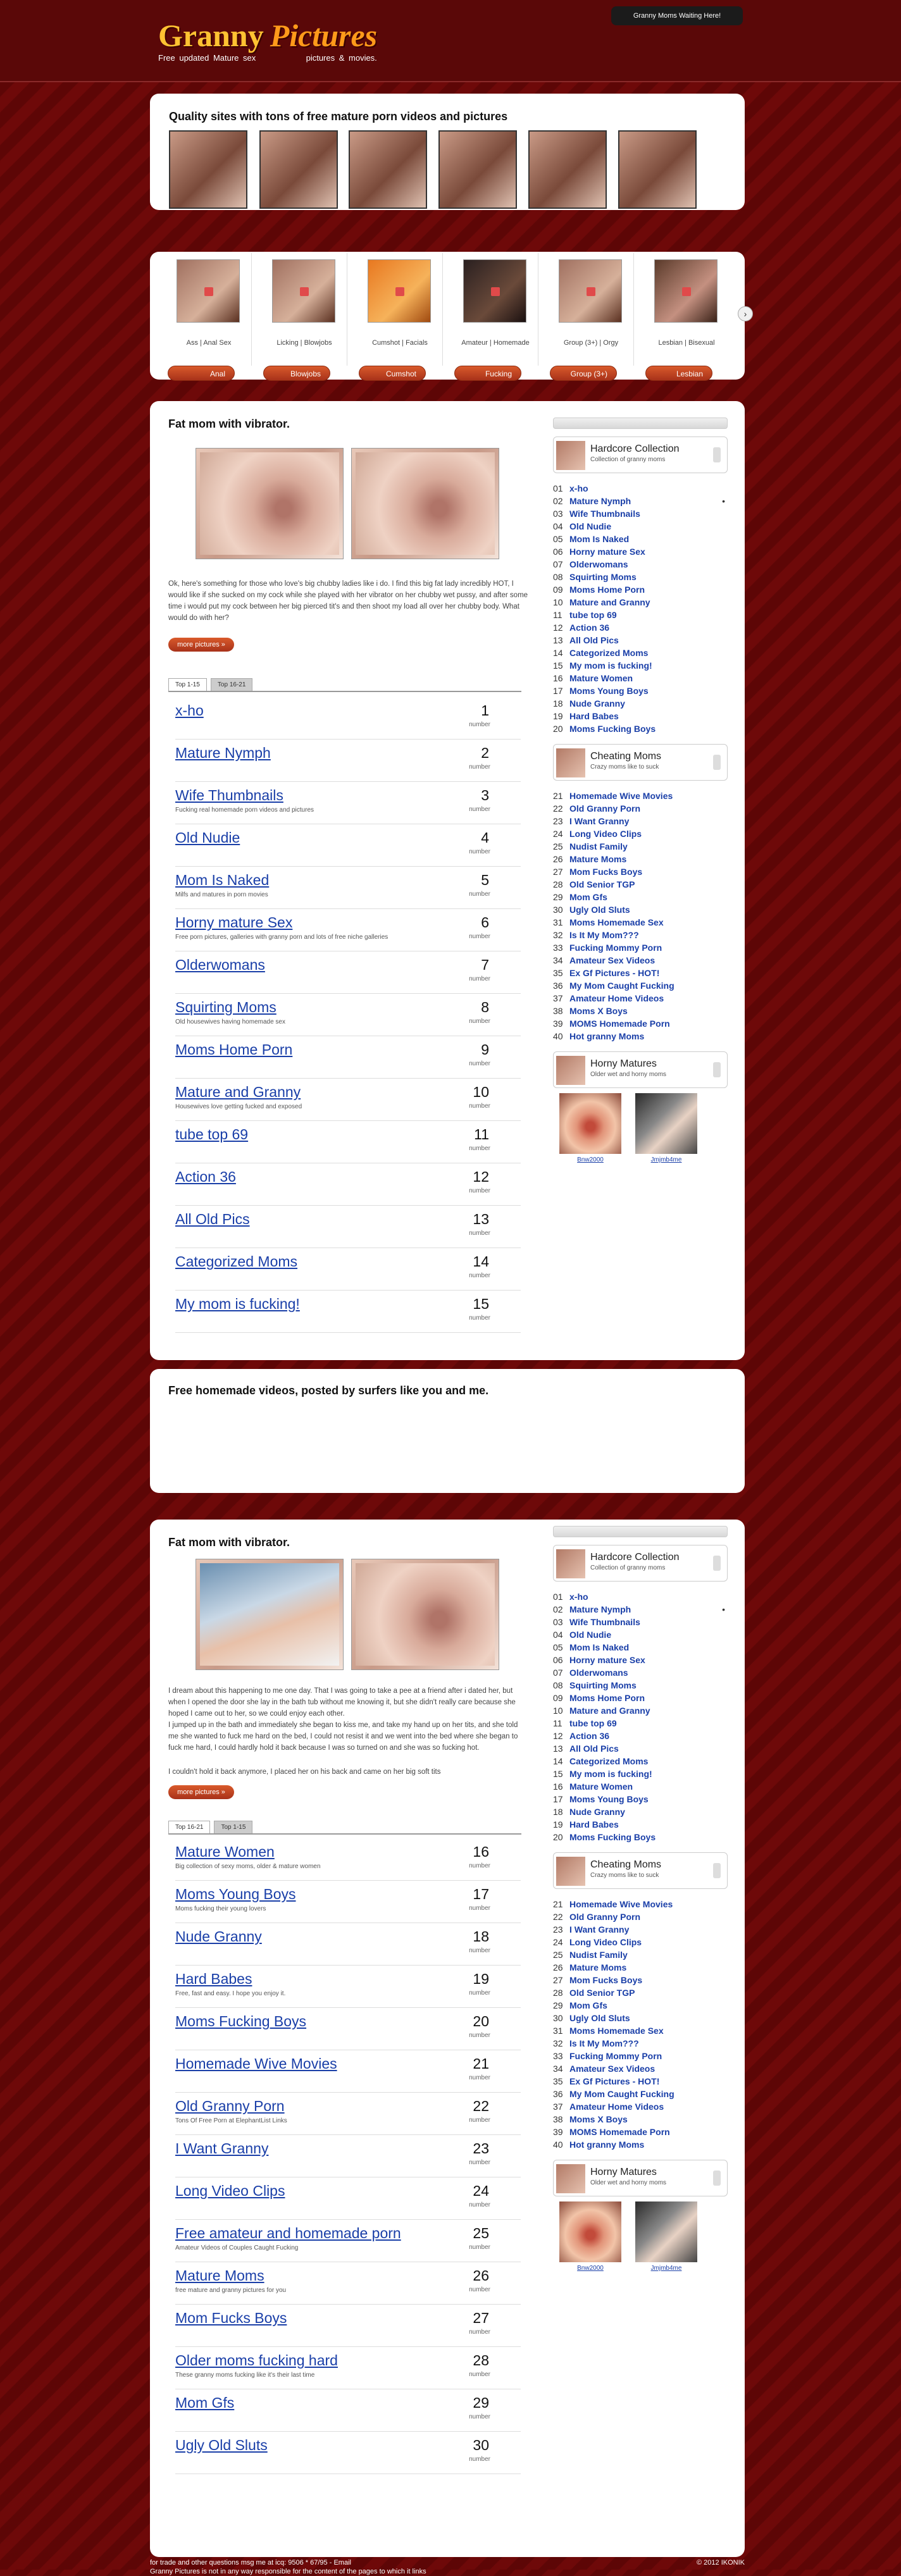 This screenshot has height=2576, width=901. What do you see at coordinates (348, 2072) in the screenshot?
I see `site-row: Homemade Wive Movies 21 number` at bounding box center [348, 2072].